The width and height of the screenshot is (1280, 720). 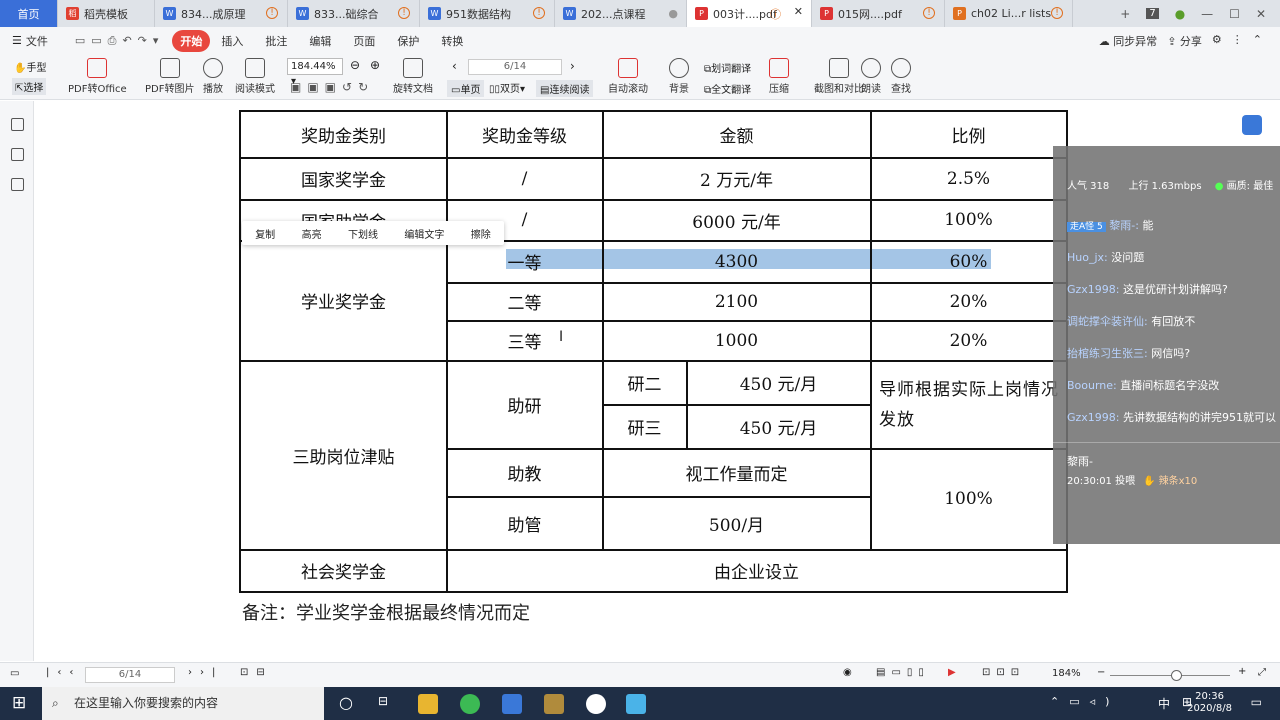 I want to click on zoom-out-icon: −, so click(x=1101, y=672).